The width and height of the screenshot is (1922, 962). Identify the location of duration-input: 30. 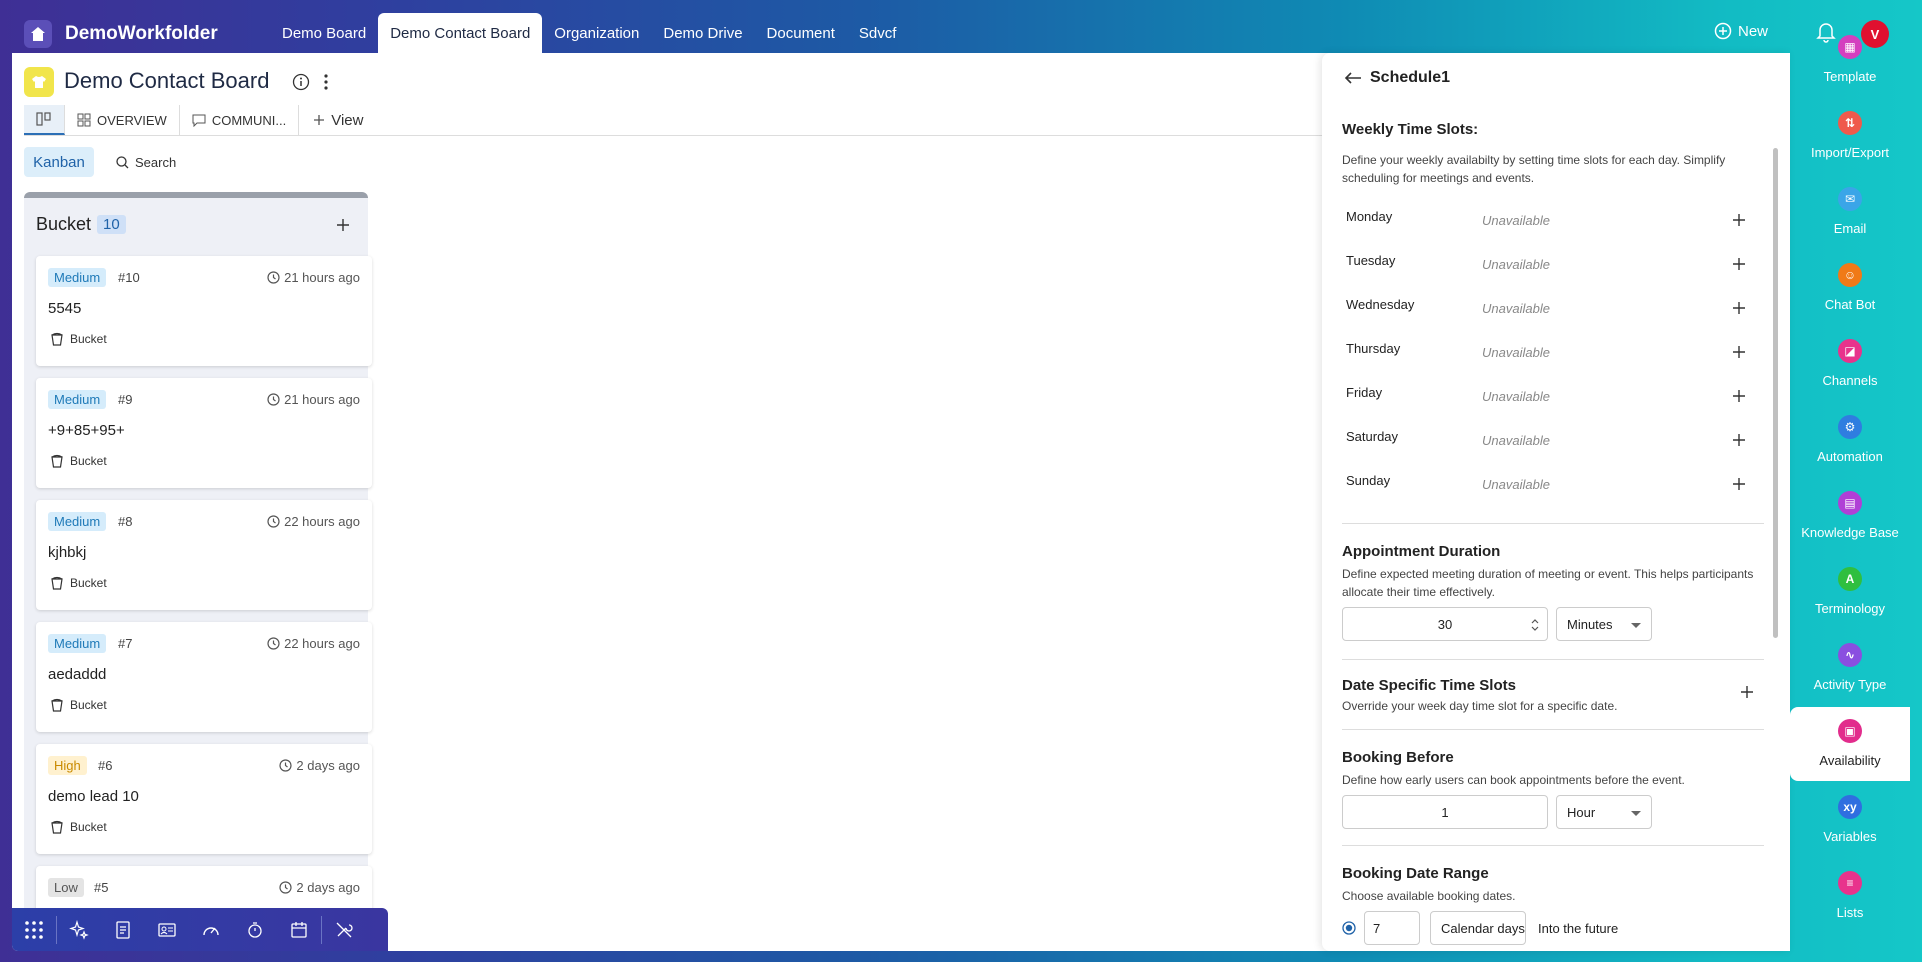
(1445, 624).